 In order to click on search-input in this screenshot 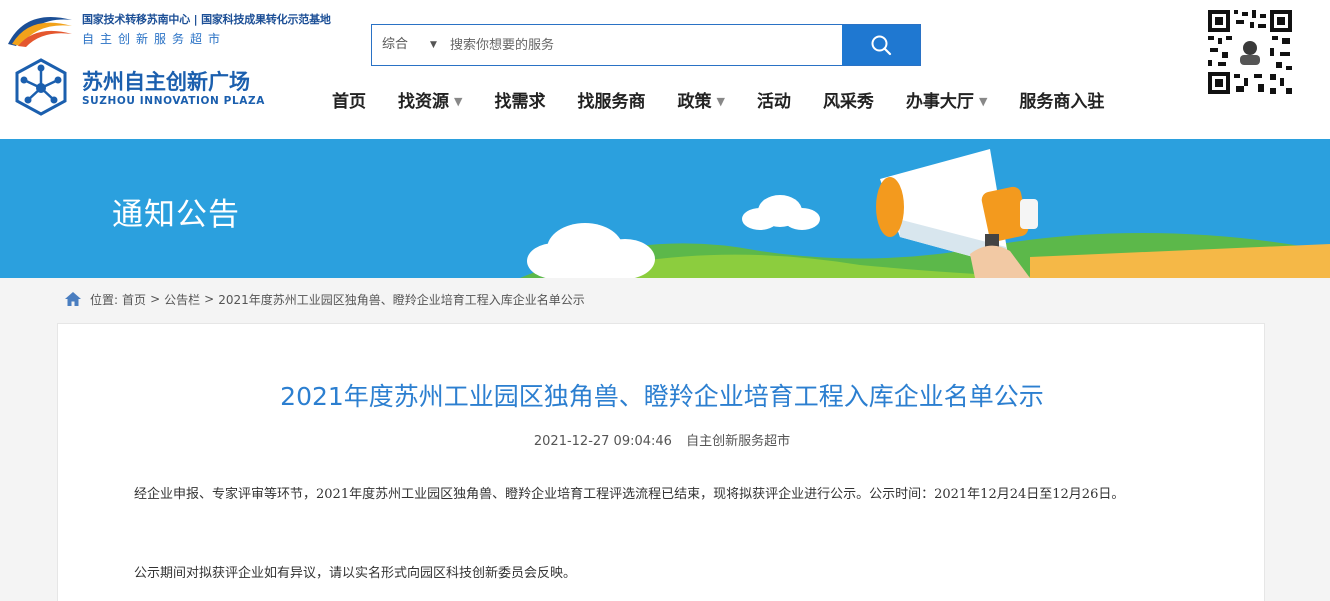, I will do `click(645, 45)`.